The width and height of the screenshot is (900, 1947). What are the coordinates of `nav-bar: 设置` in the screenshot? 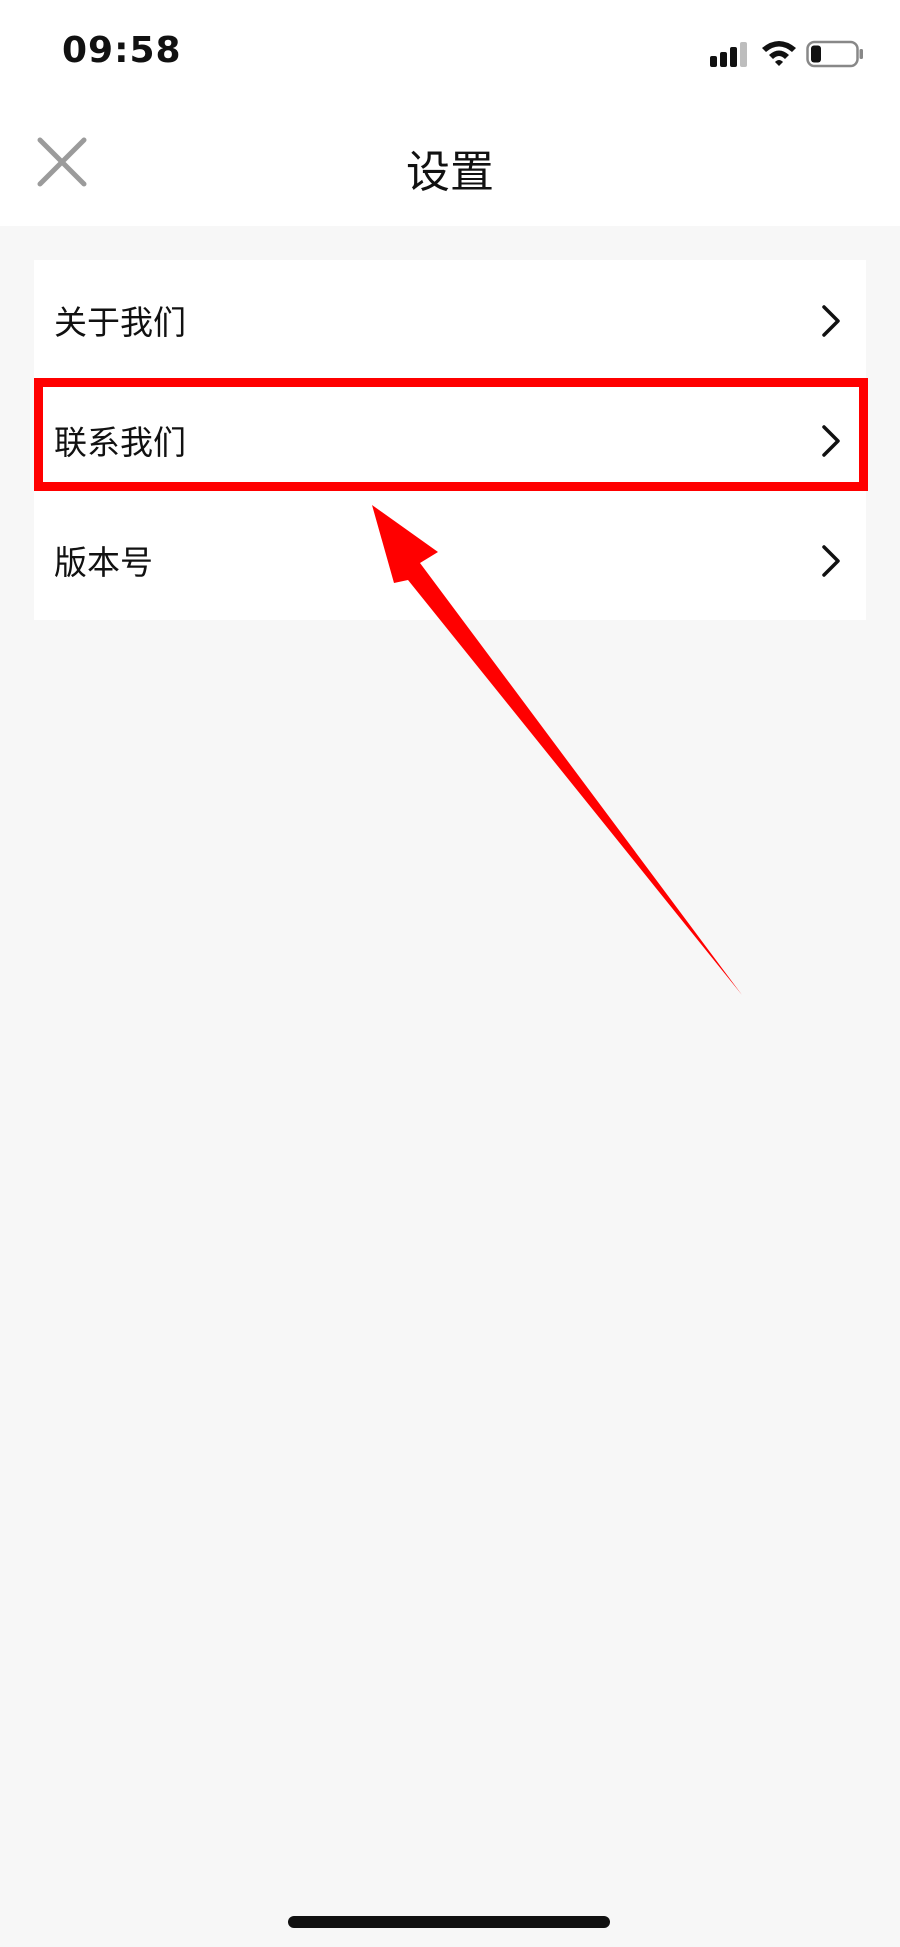 It's located at (450, 166).